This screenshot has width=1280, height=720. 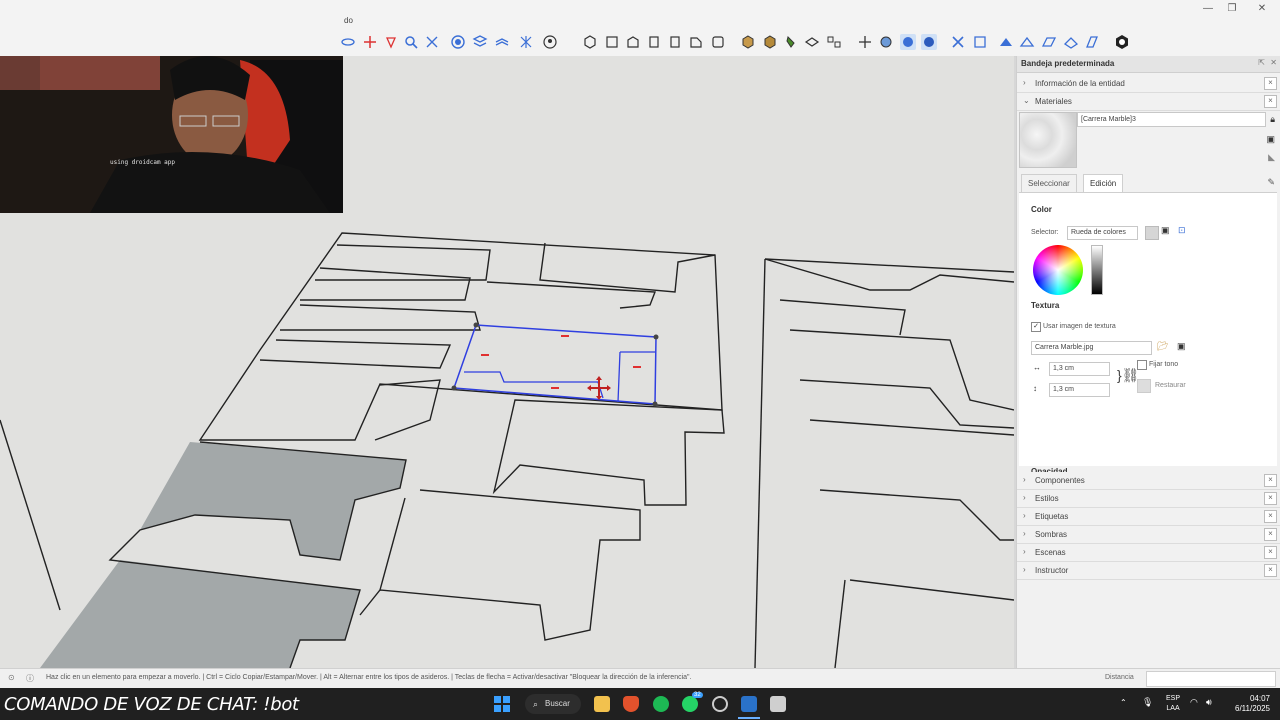 I want to click on ruby-icon, so click(x=1049, y=42).